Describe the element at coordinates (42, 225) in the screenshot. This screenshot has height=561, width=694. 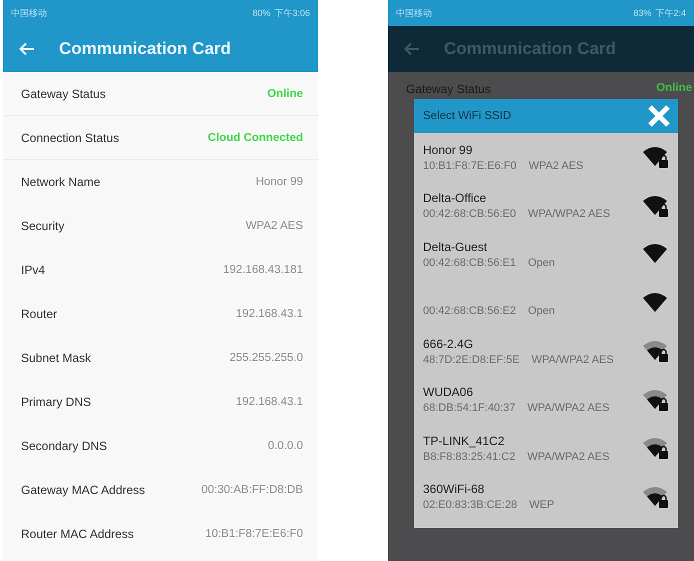
I see `row-label: Security` at that location.